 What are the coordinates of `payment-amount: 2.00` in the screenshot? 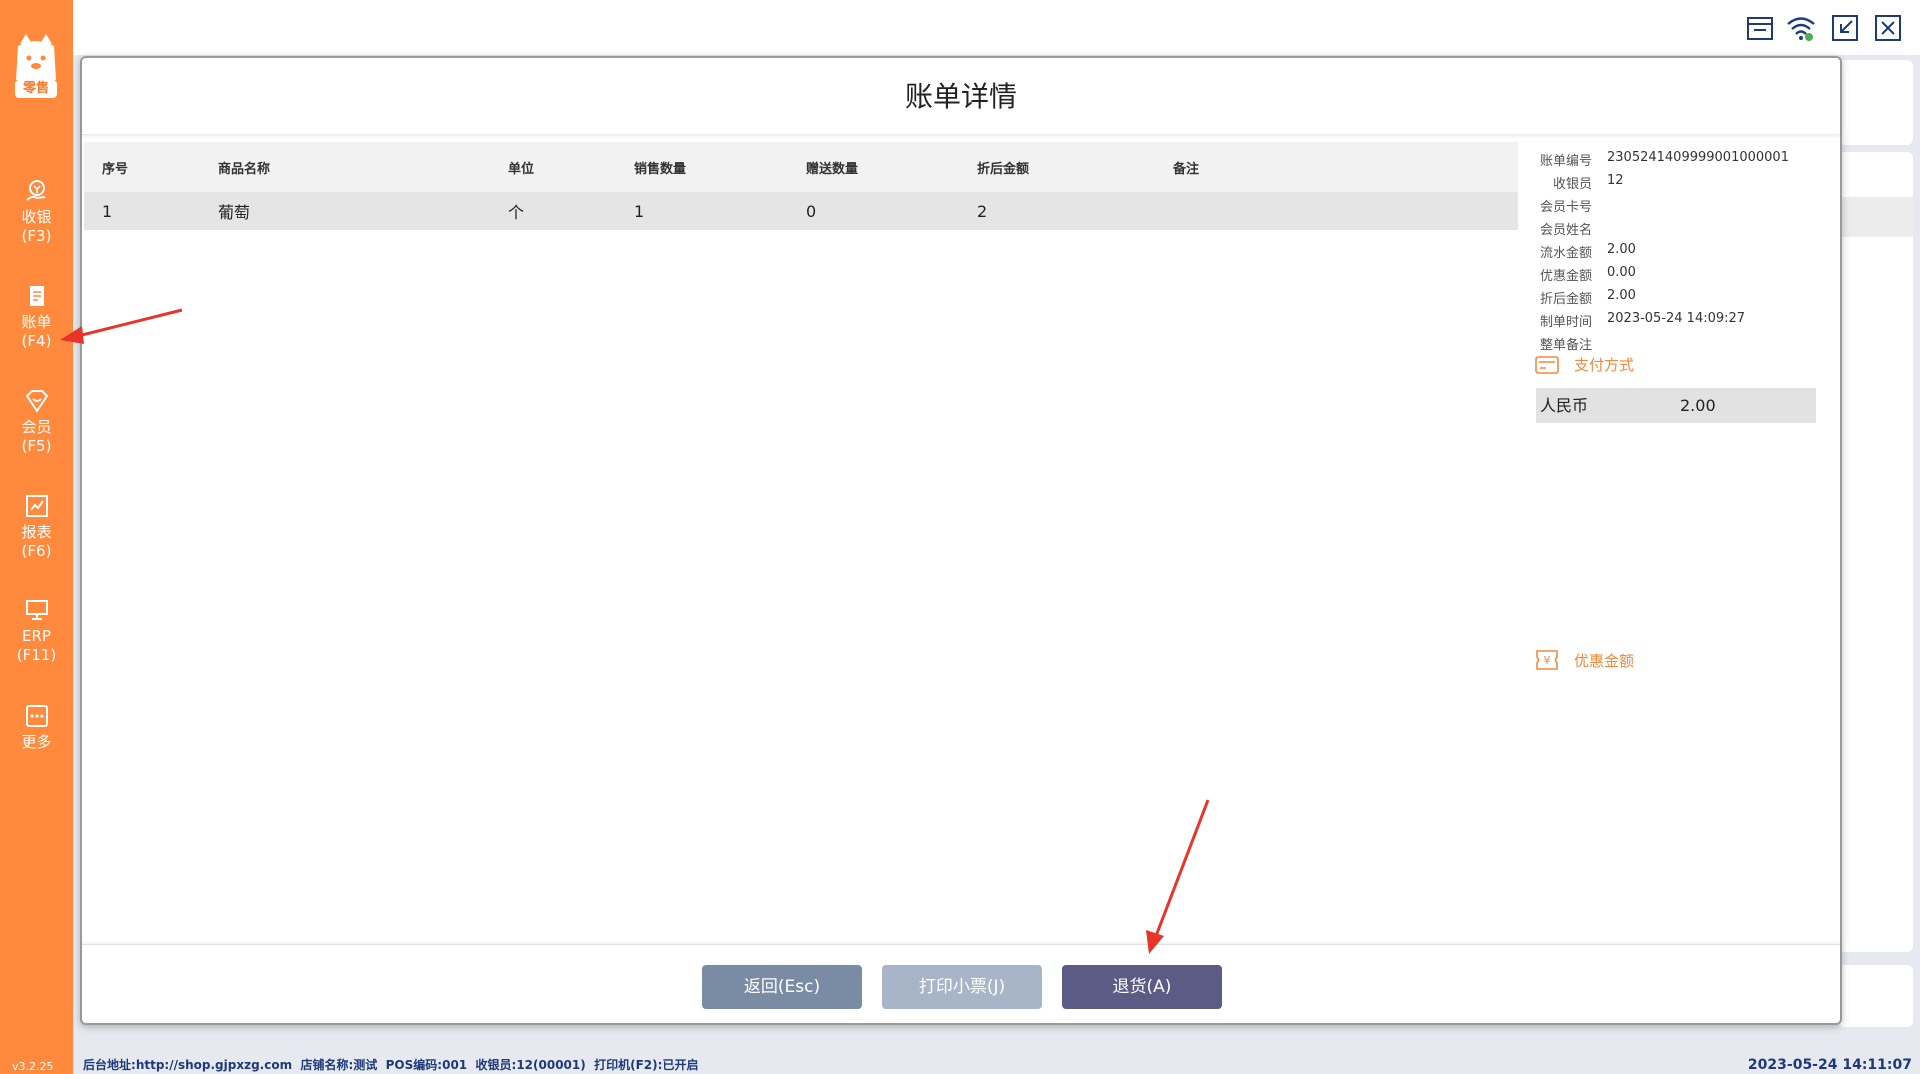 It's located at (1698, 405).